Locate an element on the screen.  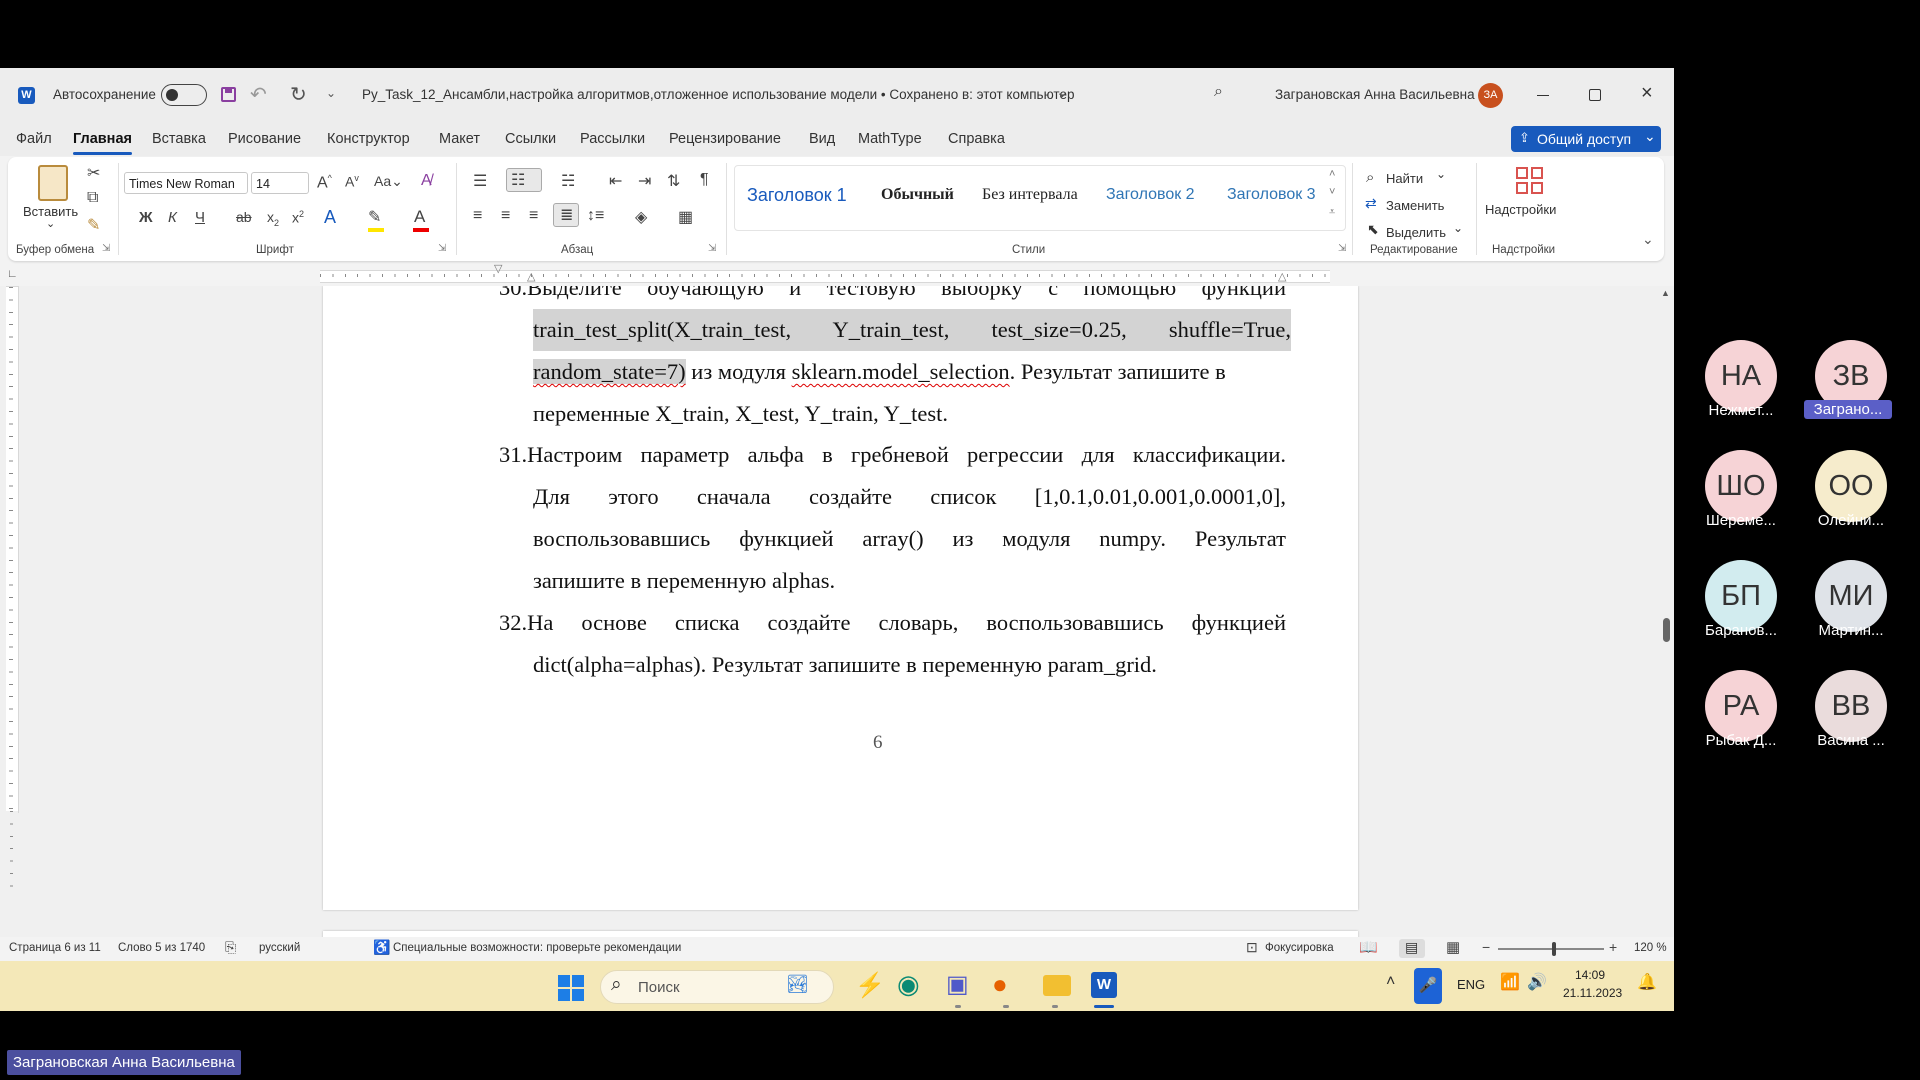
styles-more-icon: ⩡ is located at coordinates (1332, 212).